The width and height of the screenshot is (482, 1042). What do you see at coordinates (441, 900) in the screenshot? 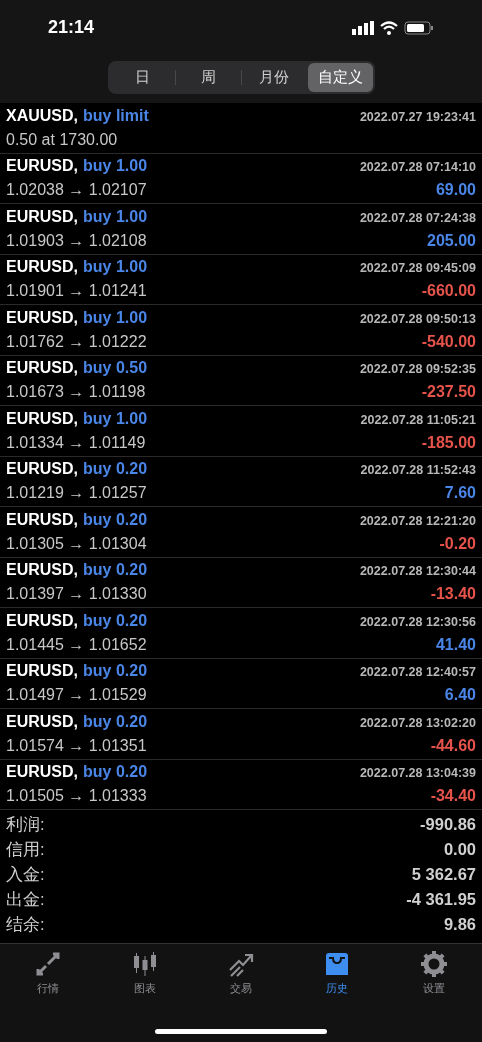
I see `summary-value: -4 361.95` at bounding box center [441, 900].